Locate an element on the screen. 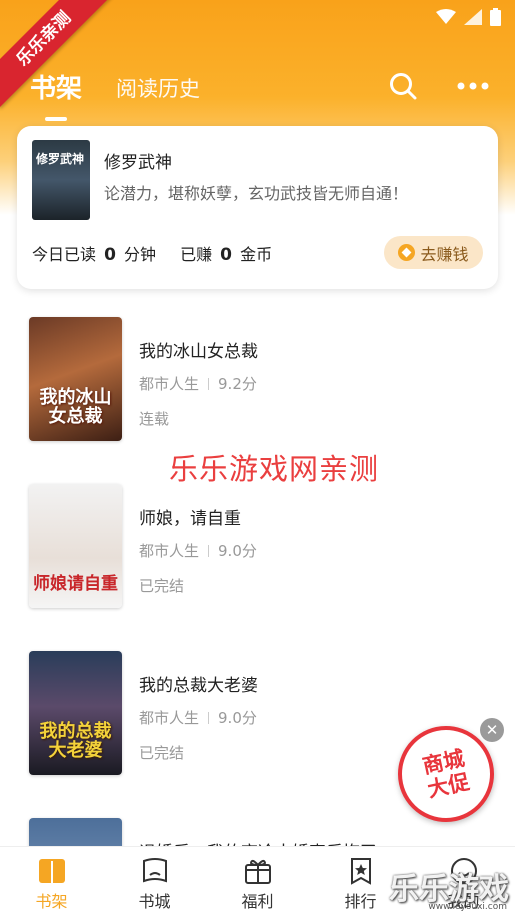 The image size is (515, 915). mall-promo-widget: 商城 大促 ✕ is located at coordinates (448, 774).